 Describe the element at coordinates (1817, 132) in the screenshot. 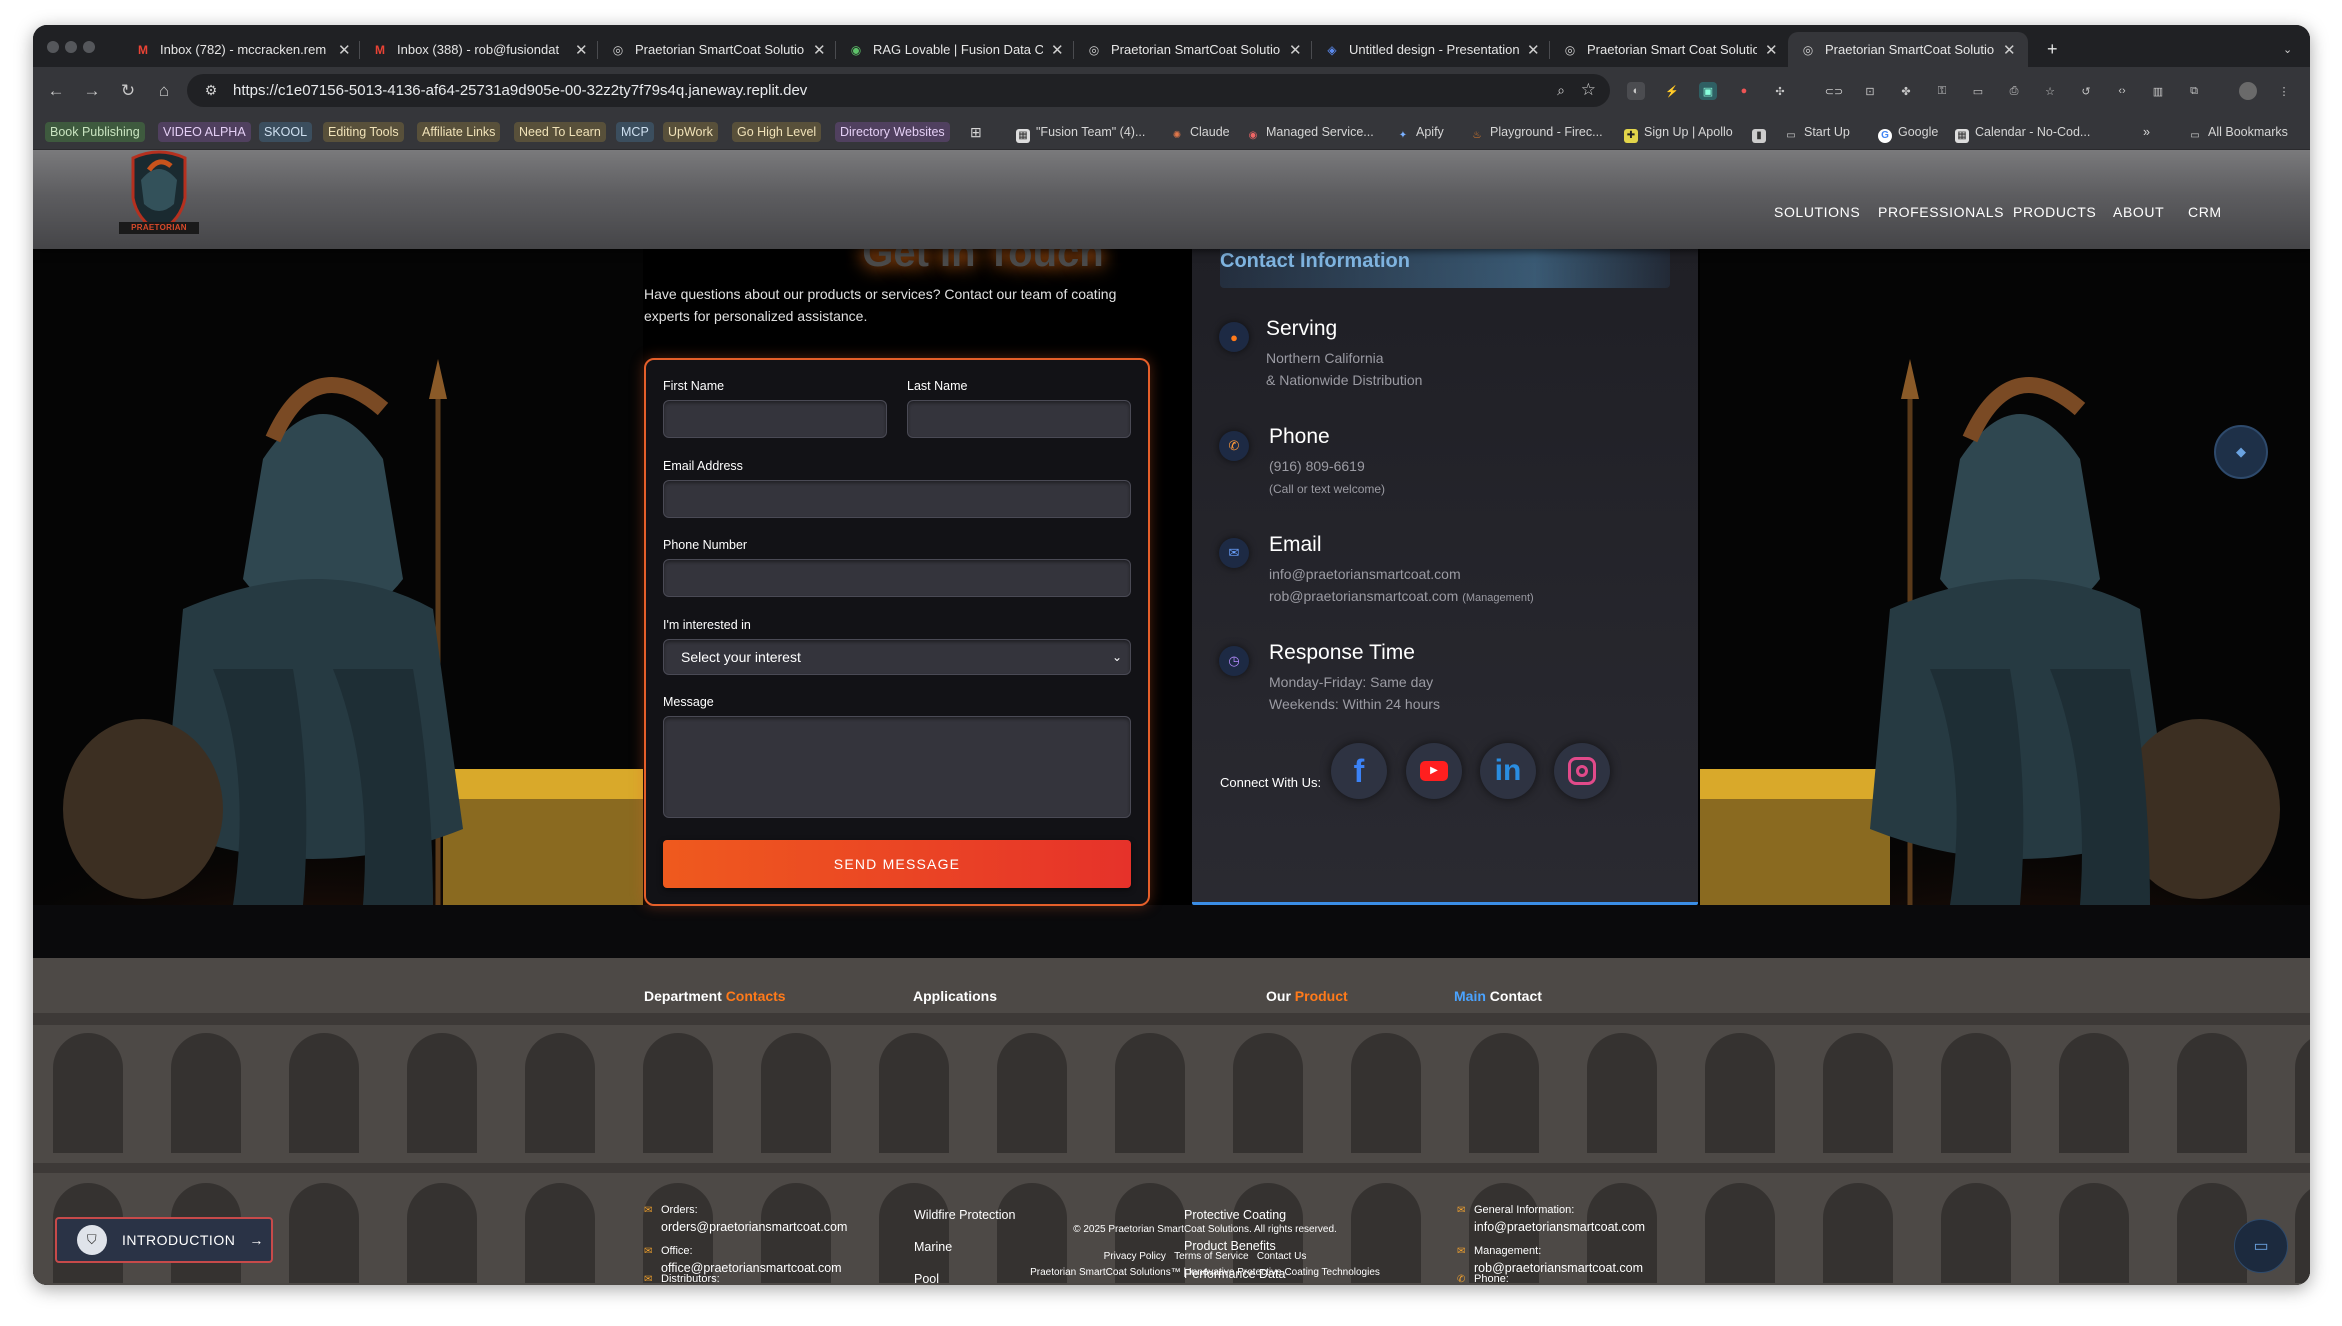

I see `bookmark-folder: ▭ Start Up` at that location.